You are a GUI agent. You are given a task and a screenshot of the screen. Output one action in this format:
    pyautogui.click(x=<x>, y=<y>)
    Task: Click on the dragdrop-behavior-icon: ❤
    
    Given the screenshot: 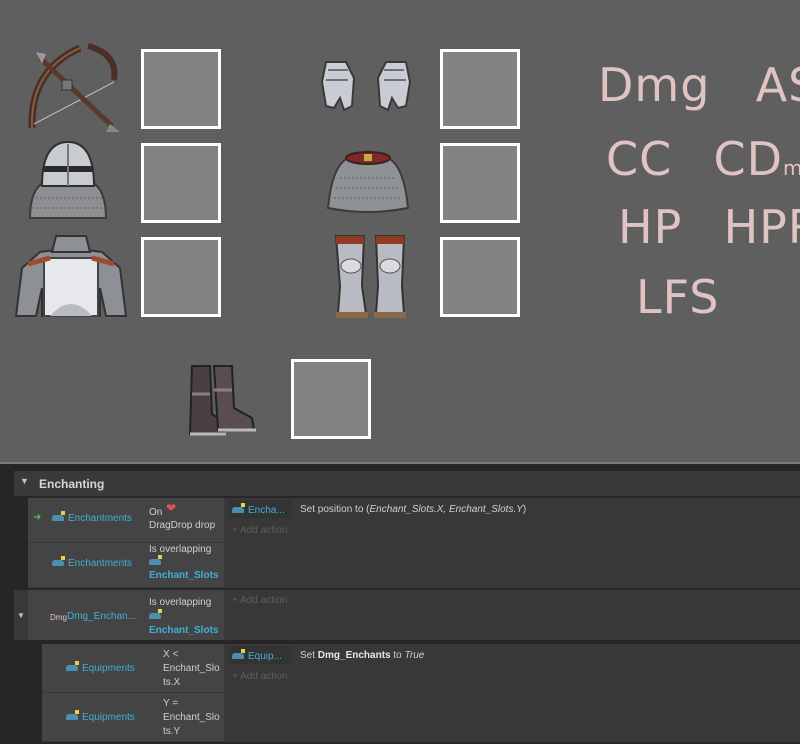 What is the action you would take?
    pyautogui.click(x=171, y=508)
    